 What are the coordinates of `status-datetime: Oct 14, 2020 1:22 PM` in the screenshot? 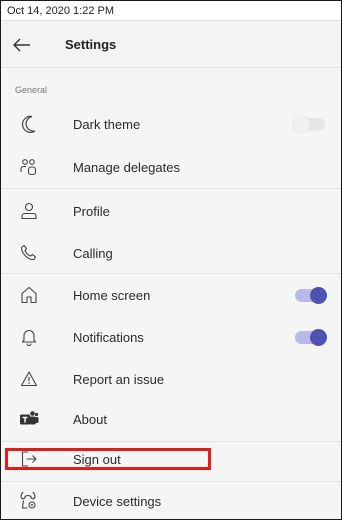 It's located at (61, 11).